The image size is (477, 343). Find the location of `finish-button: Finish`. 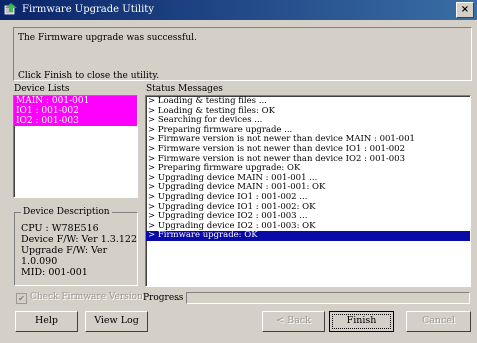

finish-button: Finish is located at coordinates (361, 321).